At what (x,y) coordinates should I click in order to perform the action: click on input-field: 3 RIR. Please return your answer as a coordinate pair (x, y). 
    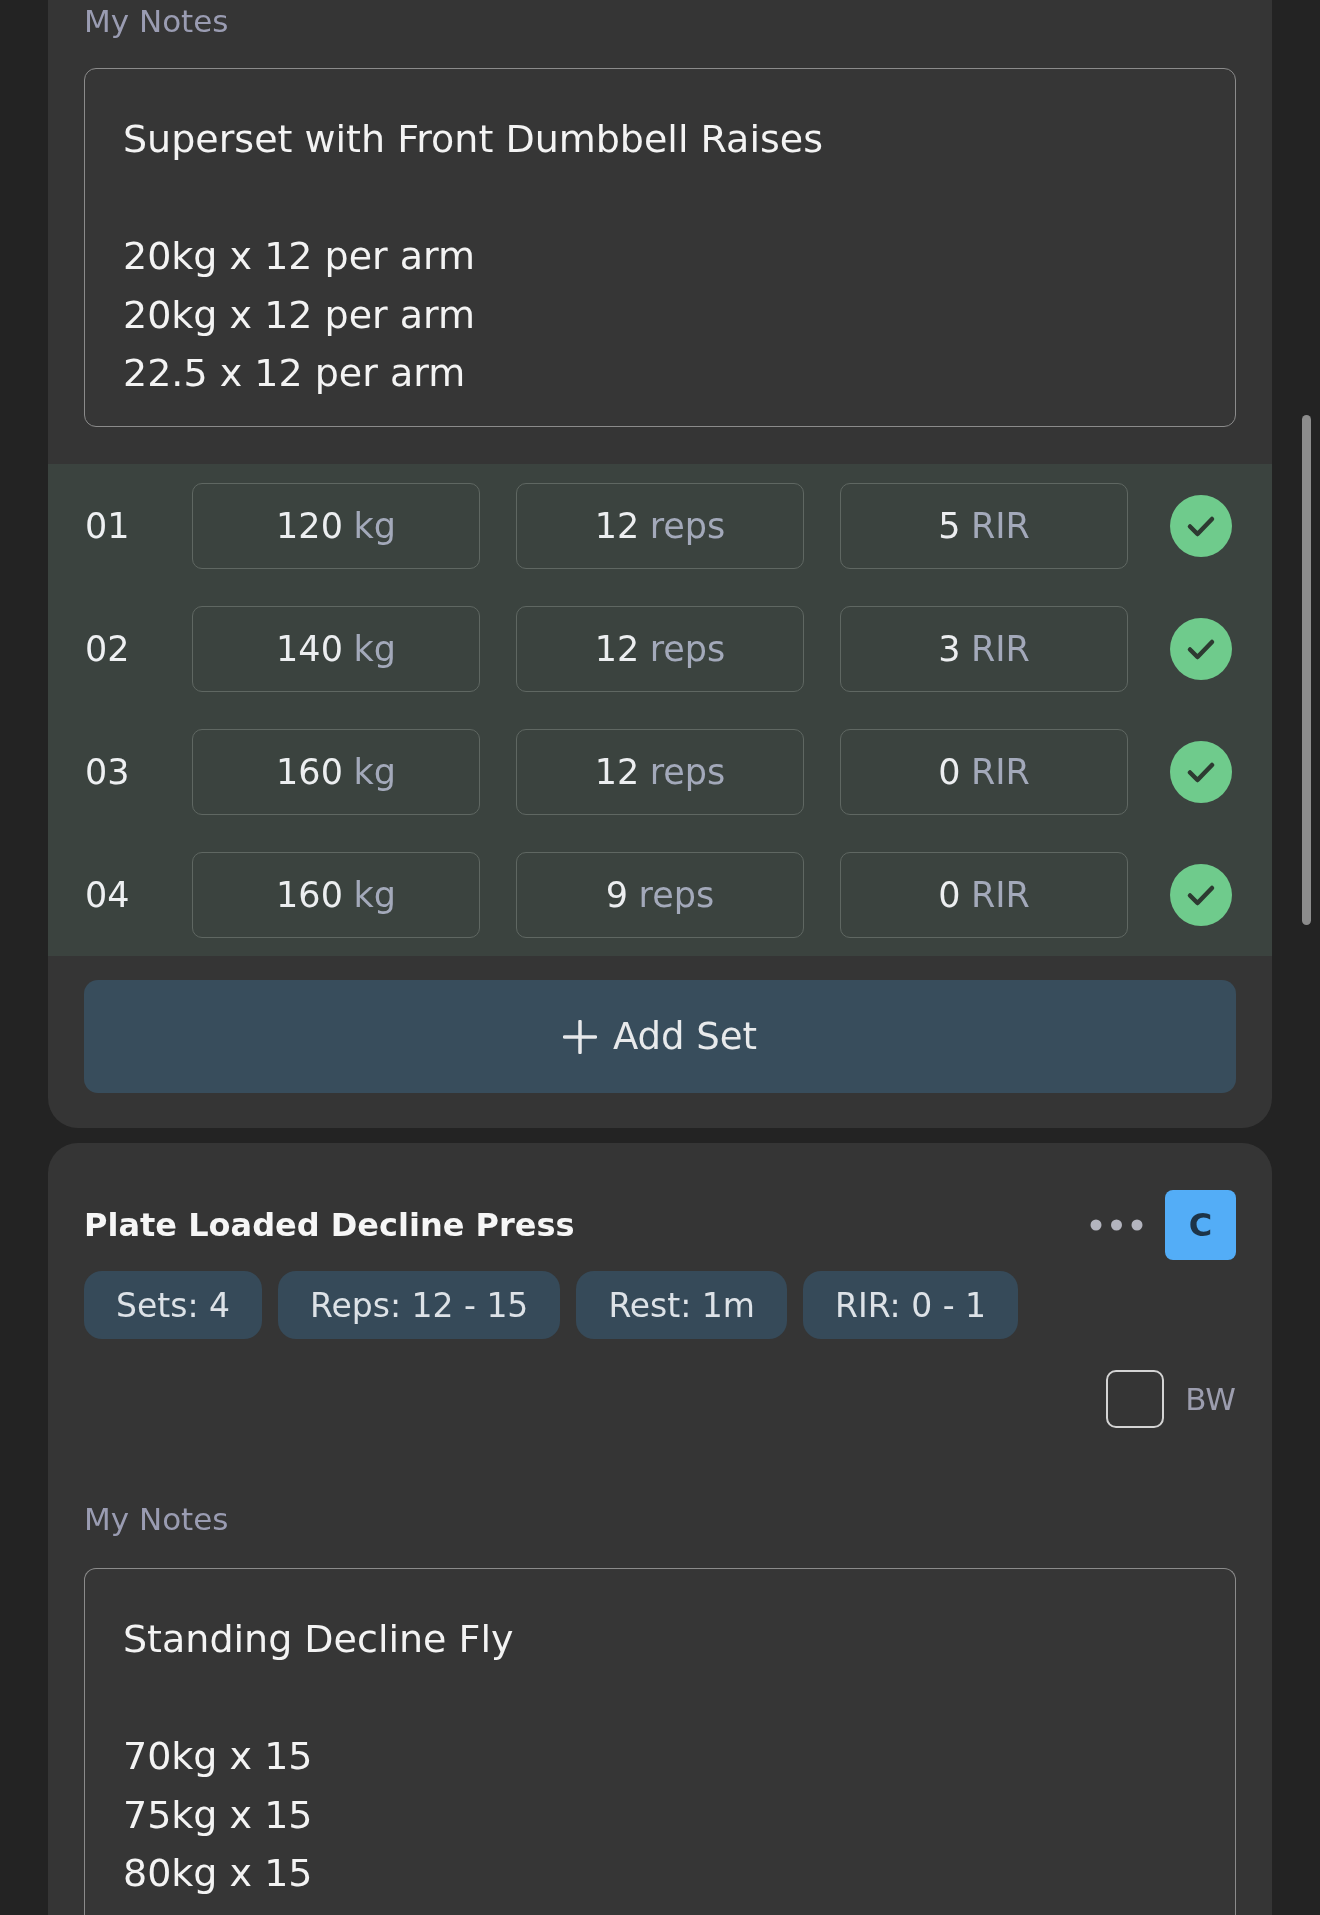
    Looking at the image, I should click on (984, 648).